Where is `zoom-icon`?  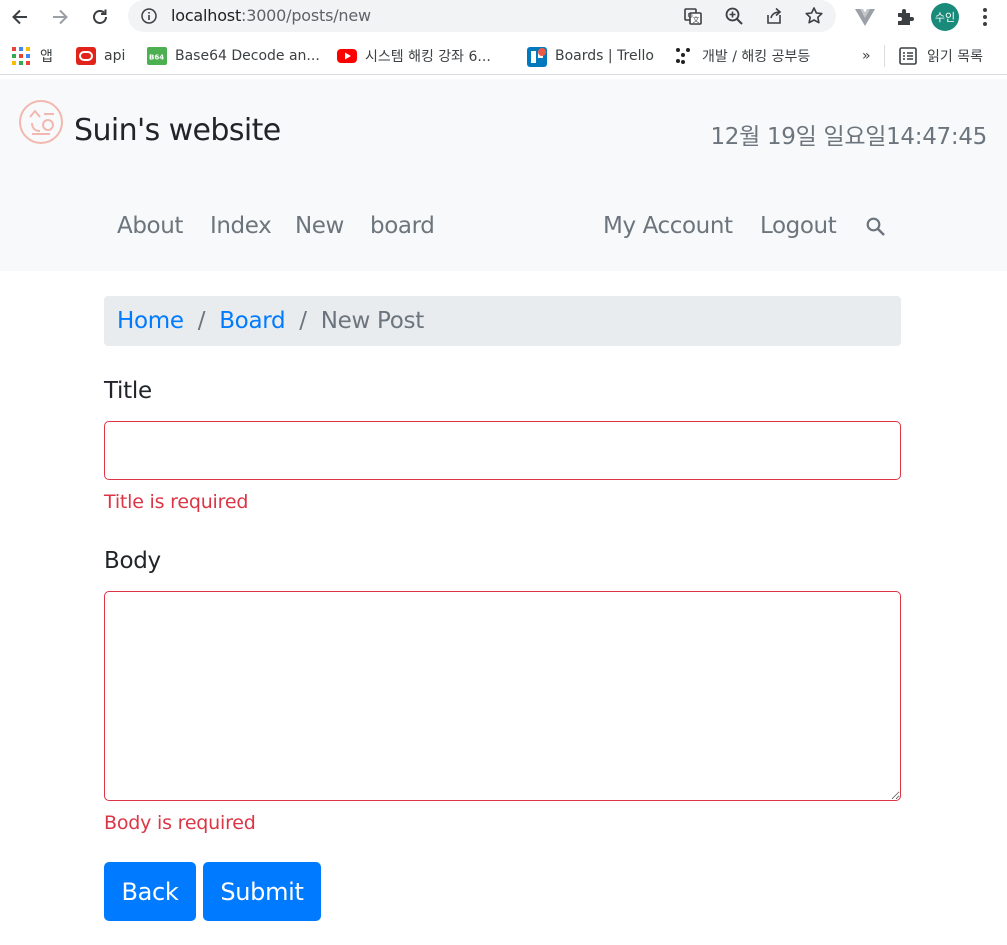 zoom-icon is located at coordinates (734, 16).